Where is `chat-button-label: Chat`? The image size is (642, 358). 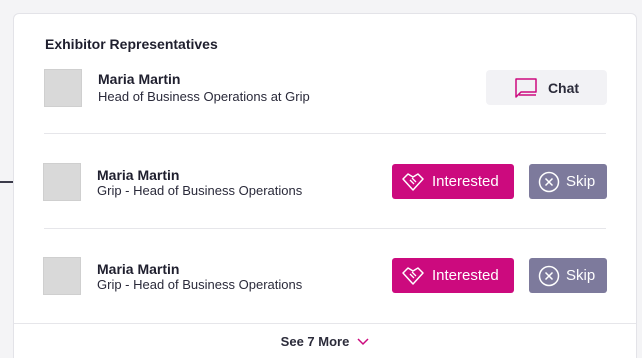
chat-button-label: Chat is located at coordinates (563, 87).